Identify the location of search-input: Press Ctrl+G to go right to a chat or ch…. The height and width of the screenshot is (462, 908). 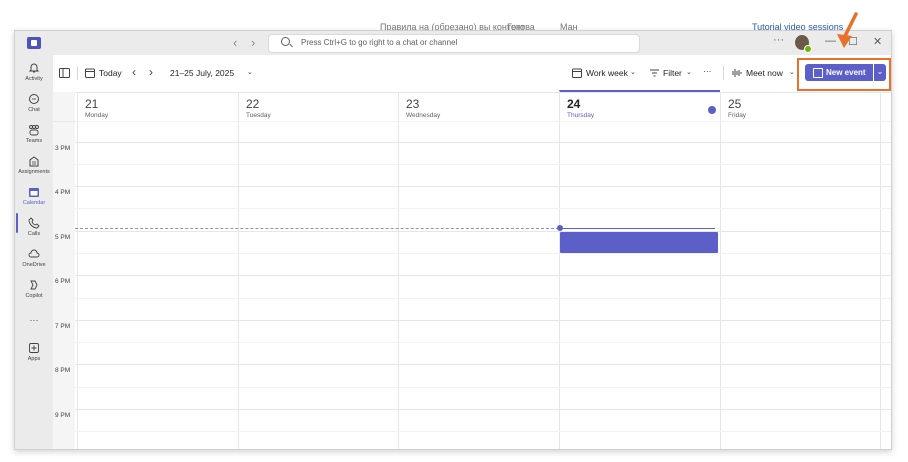
(454, 43).